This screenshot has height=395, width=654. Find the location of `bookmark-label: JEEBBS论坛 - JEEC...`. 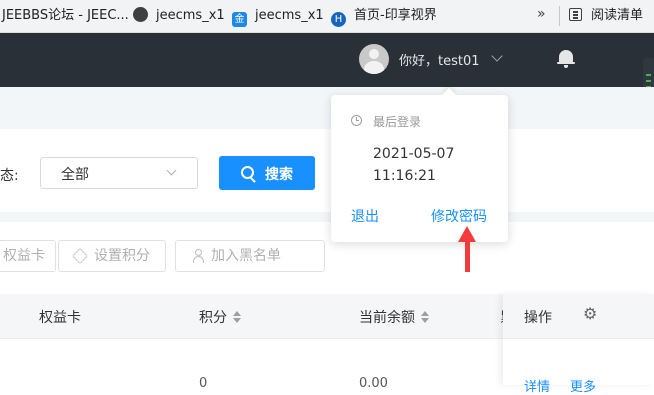

bookmark-label: JEEBBS论坛 - JEEC... is located at coordinates (65, 15).